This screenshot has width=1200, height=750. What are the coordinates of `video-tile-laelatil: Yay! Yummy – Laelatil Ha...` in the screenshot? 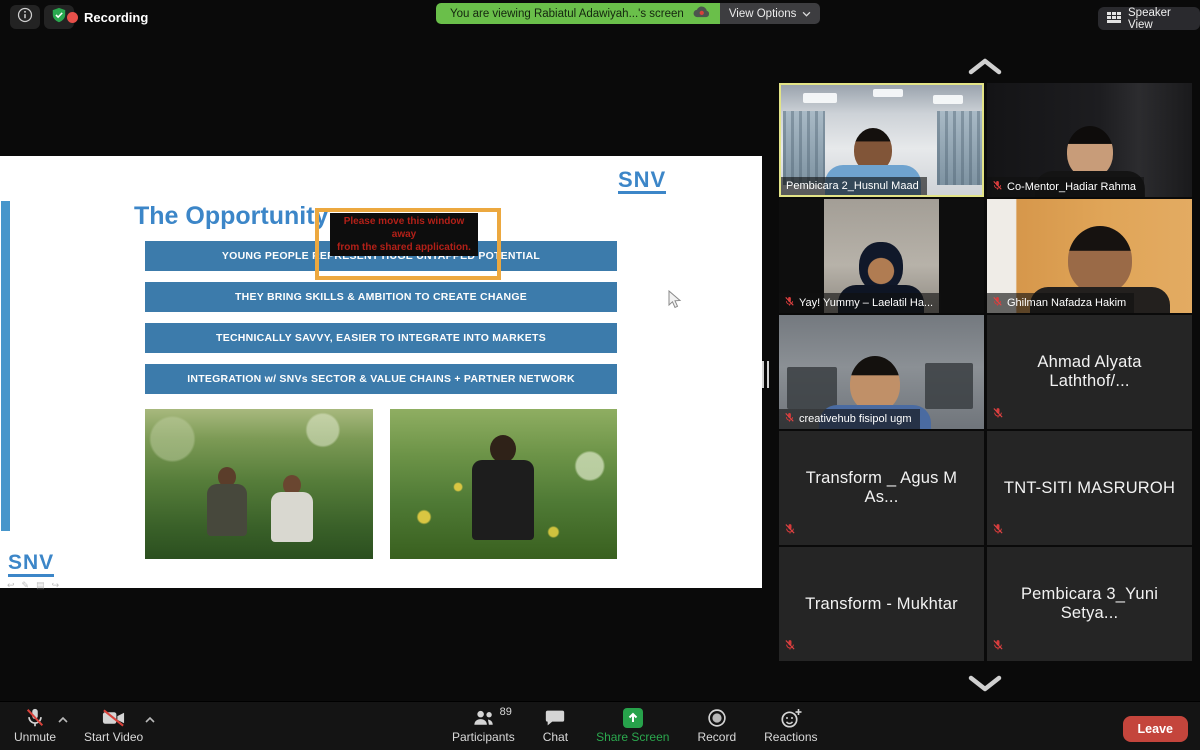 It's located at (881, 256).